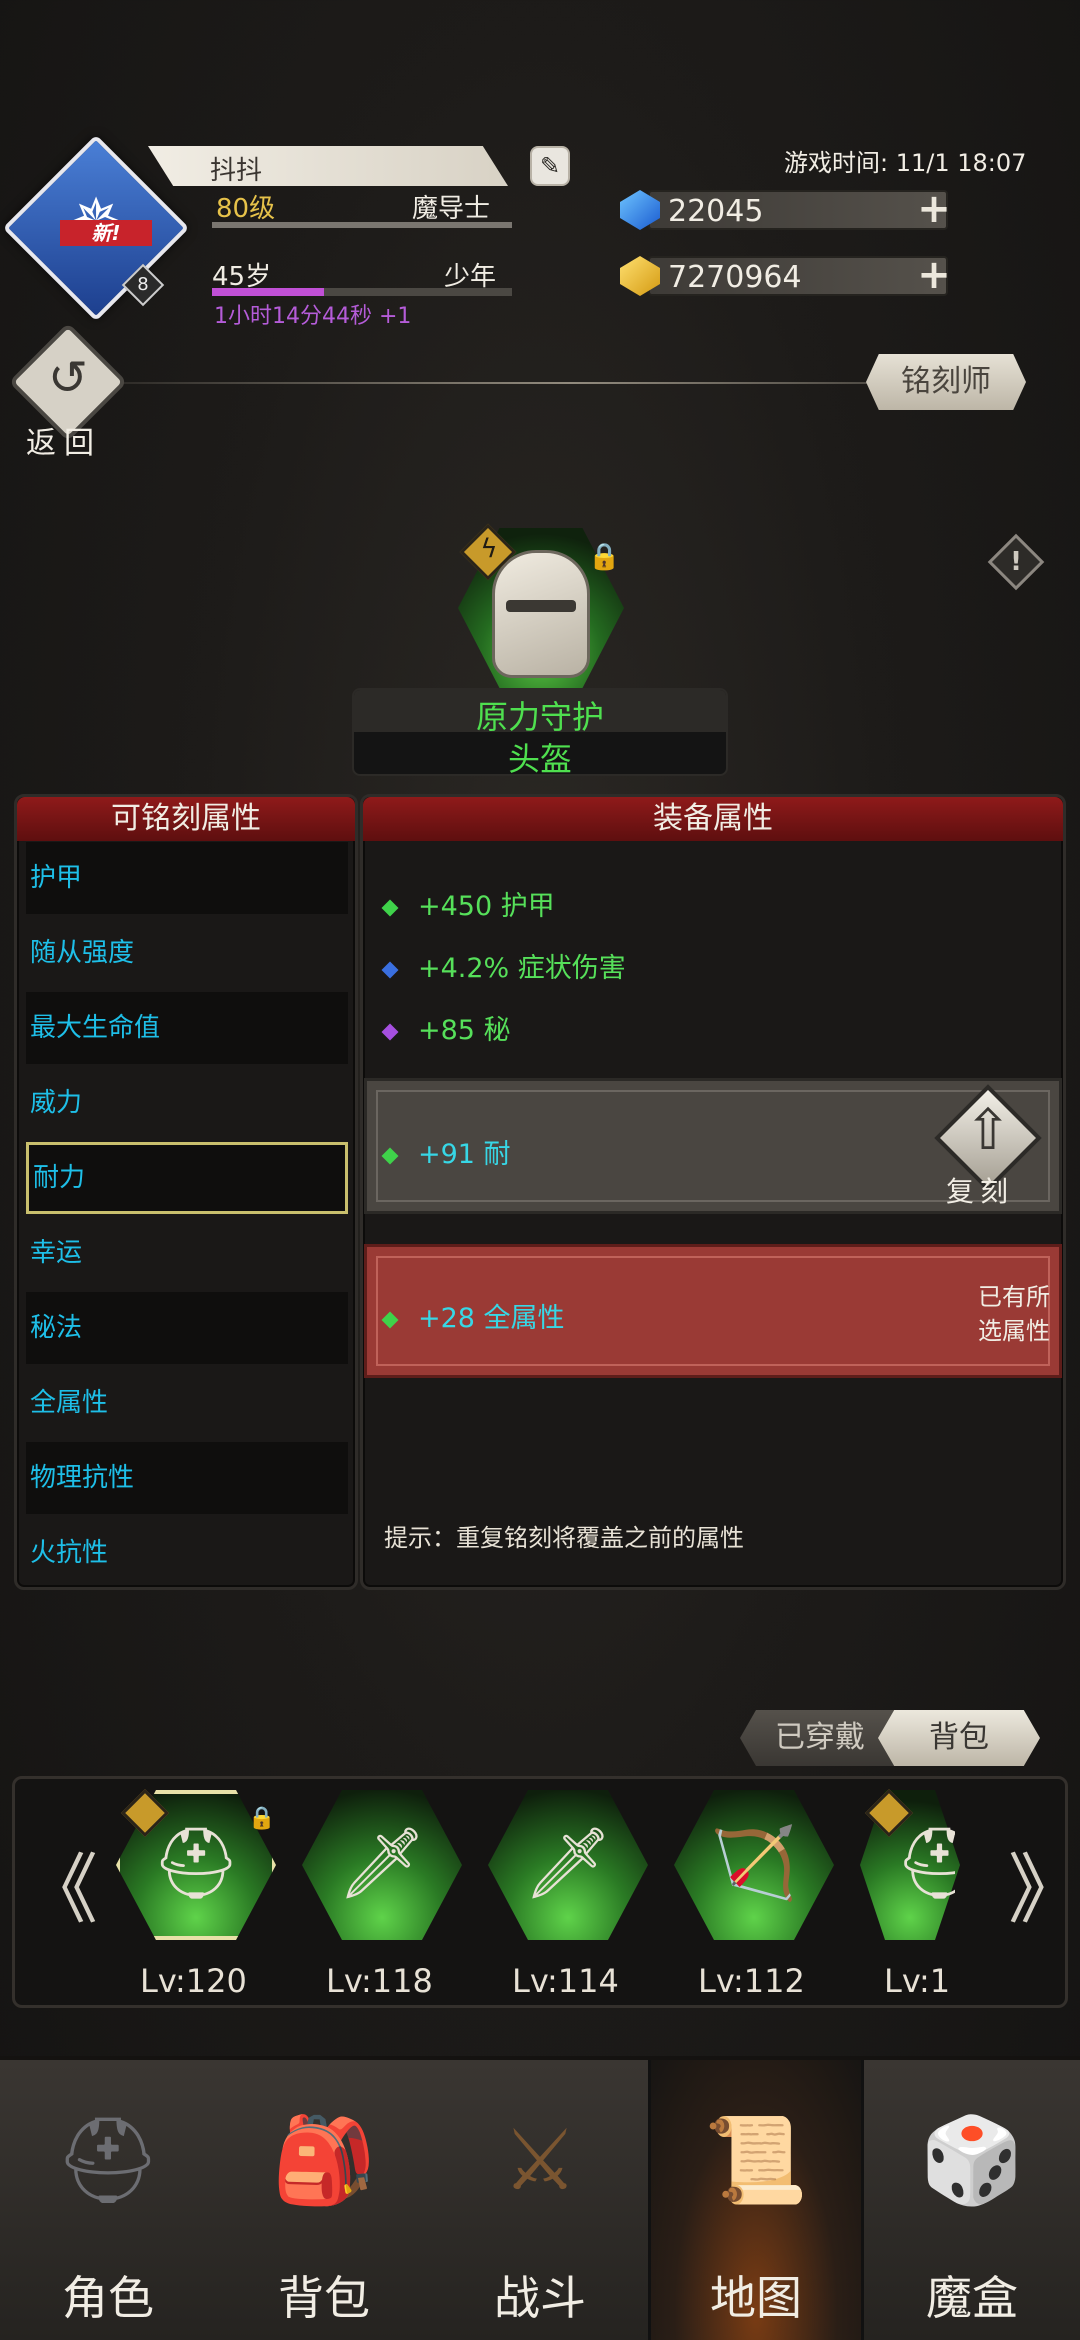  What do you see at coordinates (946, 382) in the screenshot?
I see `engraver-title: 铭刻师` at bounding box center [946, 382].